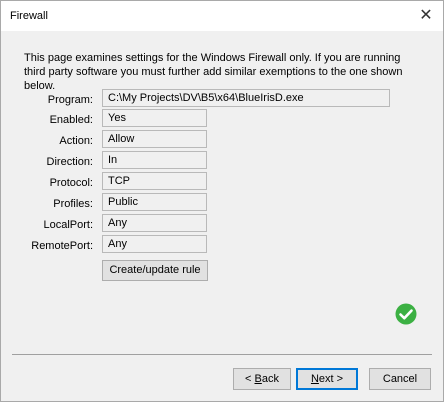  I want to click on back-accelerator: B, so click(258, 379).